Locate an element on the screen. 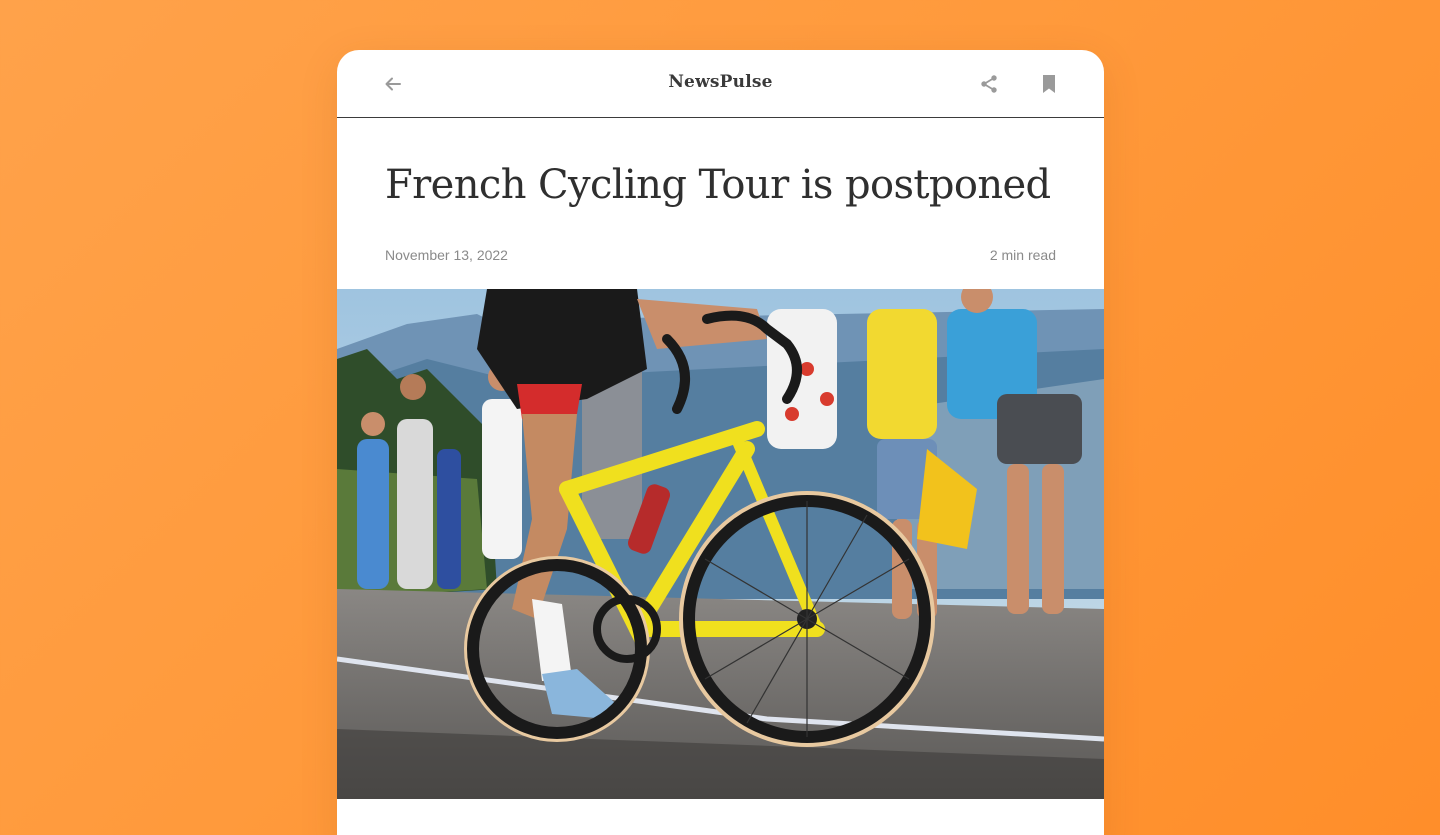  top-app-bar: NewsPulse is located at coordinates (720, 84).